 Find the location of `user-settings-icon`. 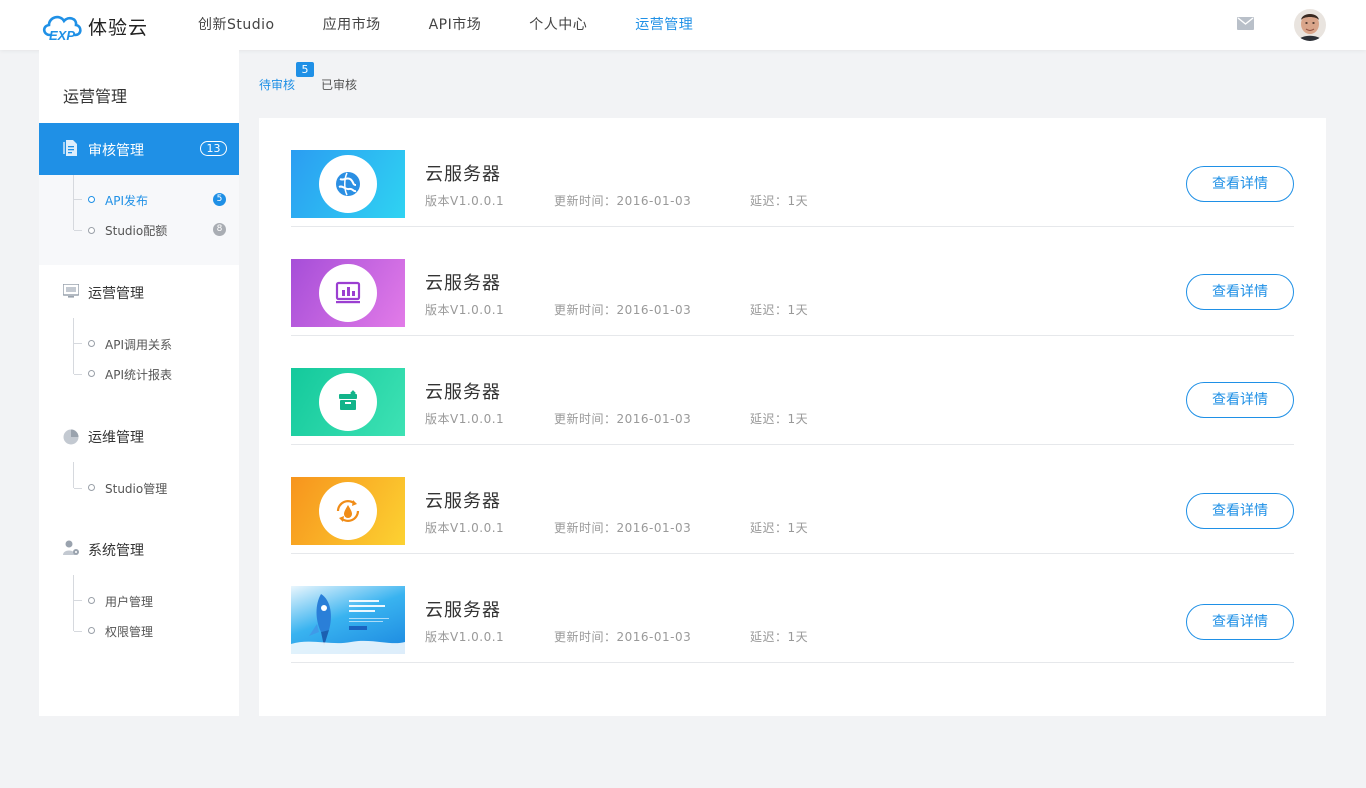

user-settings-icon is located at coordinates (71, 547).